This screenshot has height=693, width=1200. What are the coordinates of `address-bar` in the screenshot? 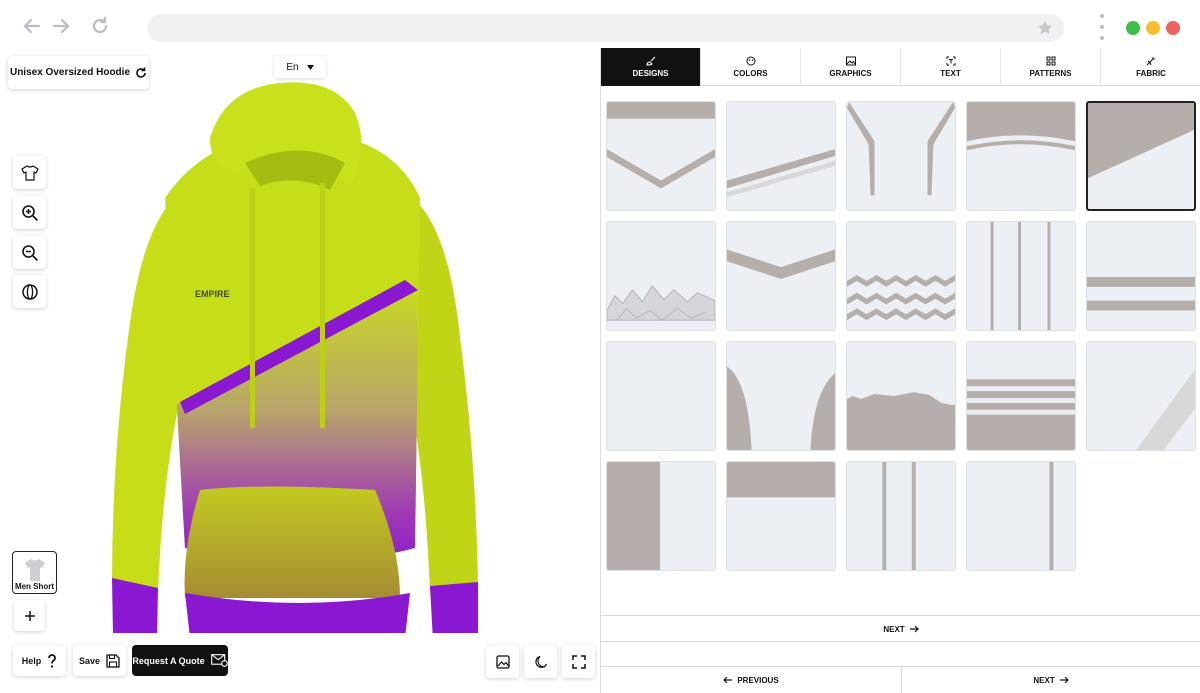 It's located at (605, 28).